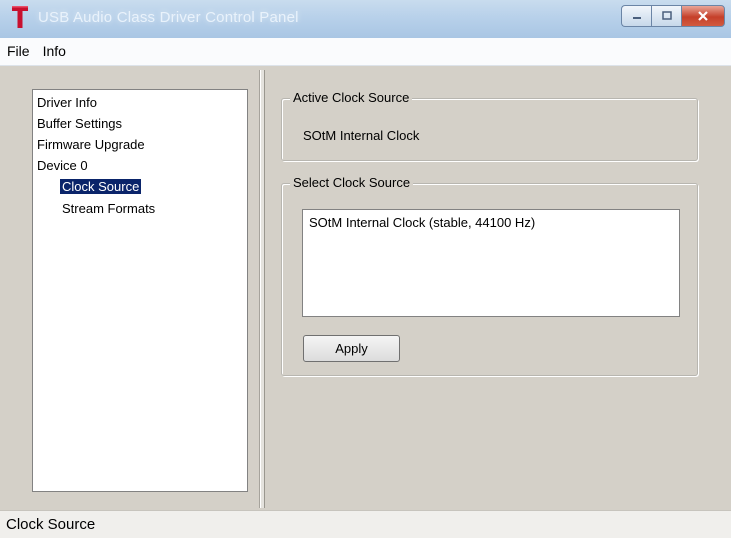 This screenshot has width=731, height=538. Describe the element at coordinates (365, 524) in the screenshot. I see `status-bar: Clock Source` at that location.